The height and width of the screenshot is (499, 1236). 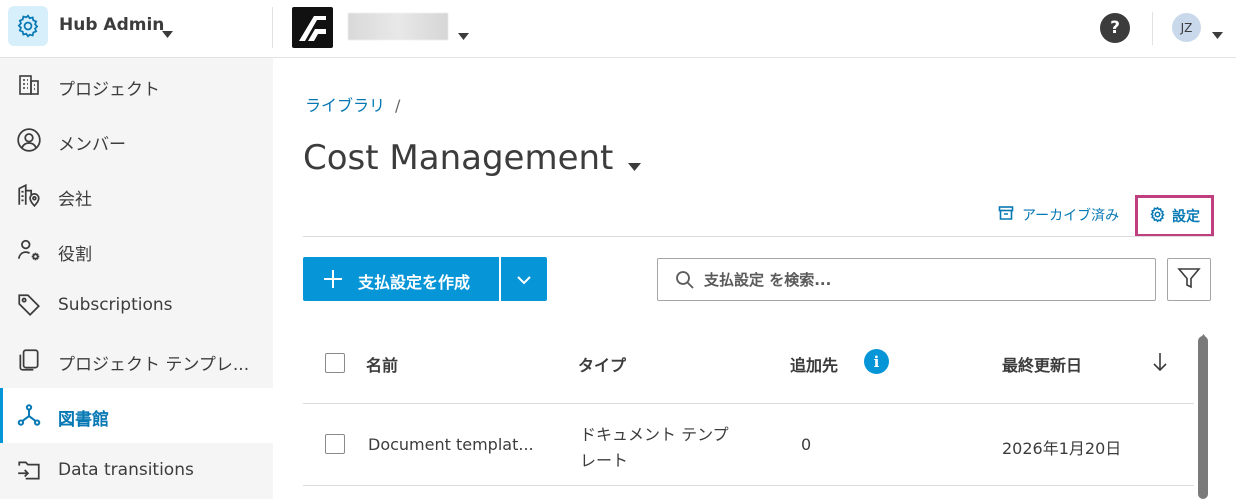 I want to click on app-title: Hub Admin, so click(x=111, y=25).